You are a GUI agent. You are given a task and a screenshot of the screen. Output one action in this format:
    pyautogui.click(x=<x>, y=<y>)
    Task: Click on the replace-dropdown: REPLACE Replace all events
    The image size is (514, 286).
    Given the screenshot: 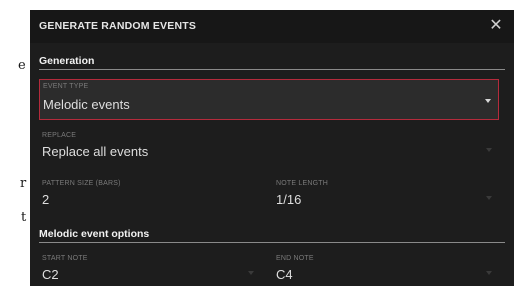 What is the action you would take?
    pyautogui.click(x=269, y=148)
    